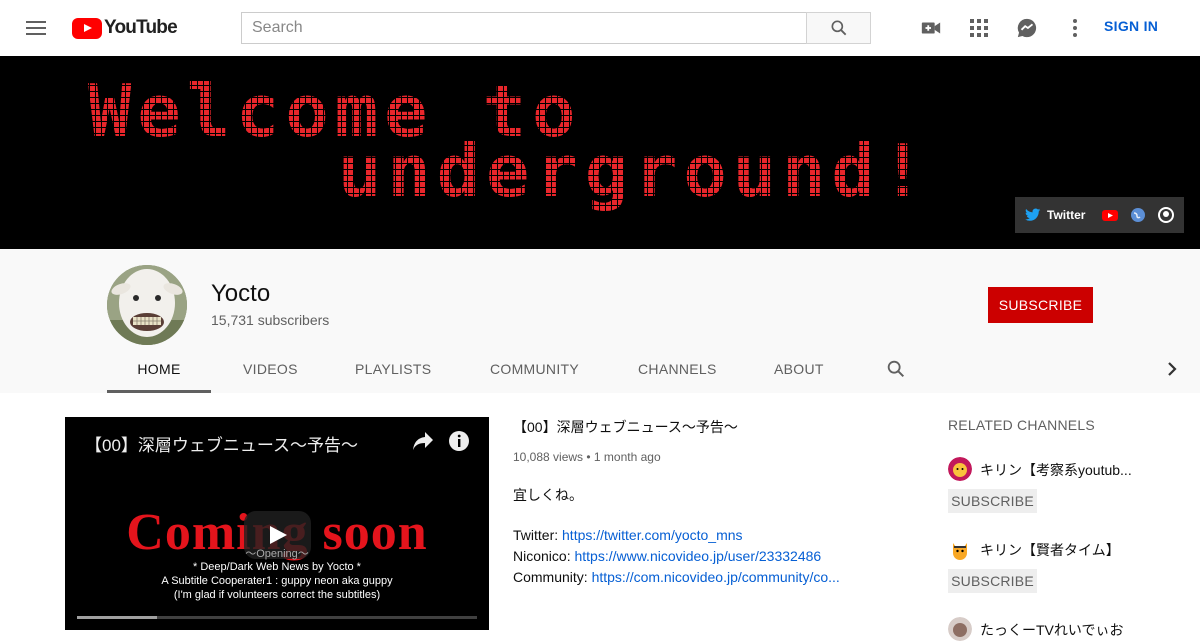 This screenshot has height=641, width=1200. I want to click on player-title: 【00】深層ウェブニュース～予告～, so click(221, 443).